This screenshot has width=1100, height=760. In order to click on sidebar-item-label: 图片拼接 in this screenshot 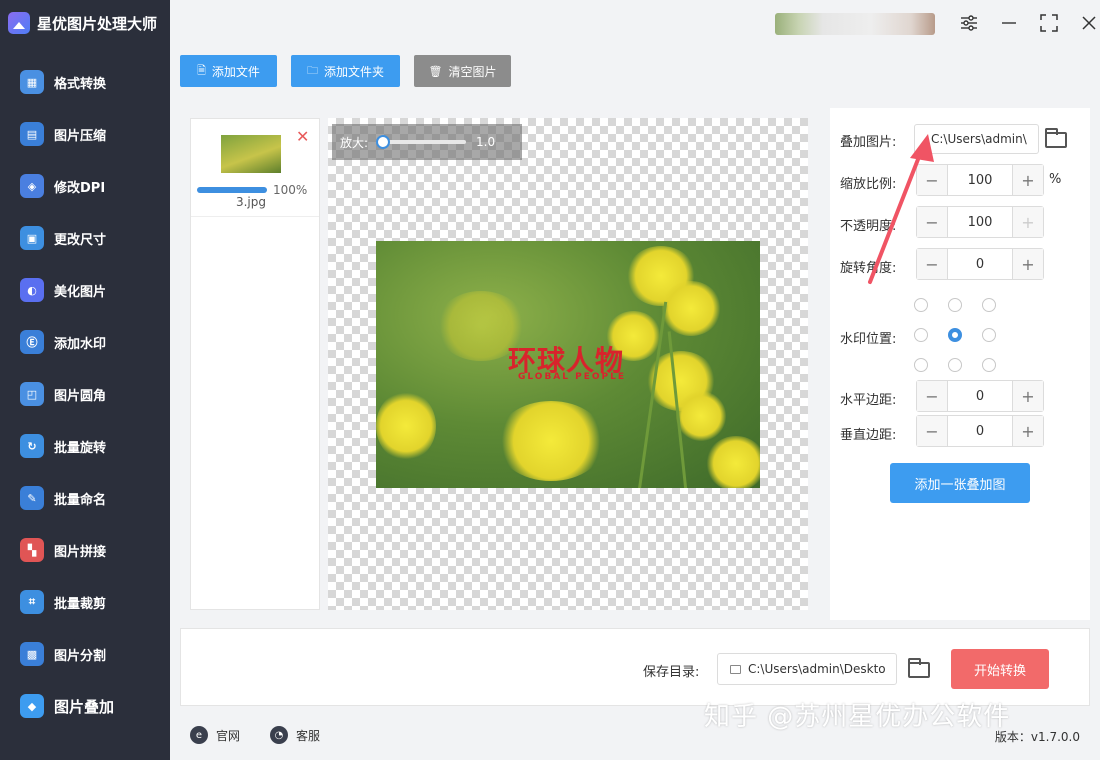, I will do `click(80, 552)`.